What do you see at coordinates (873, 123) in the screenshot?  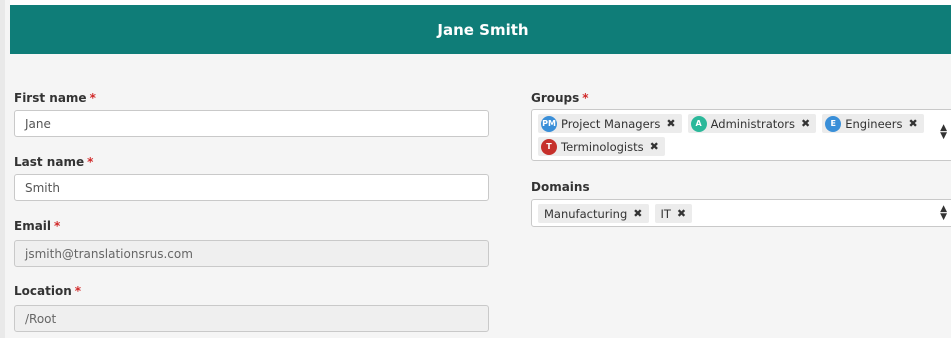 I see `group-chip-engineers: E Engineers ✖` at bounding box center [873, 123].